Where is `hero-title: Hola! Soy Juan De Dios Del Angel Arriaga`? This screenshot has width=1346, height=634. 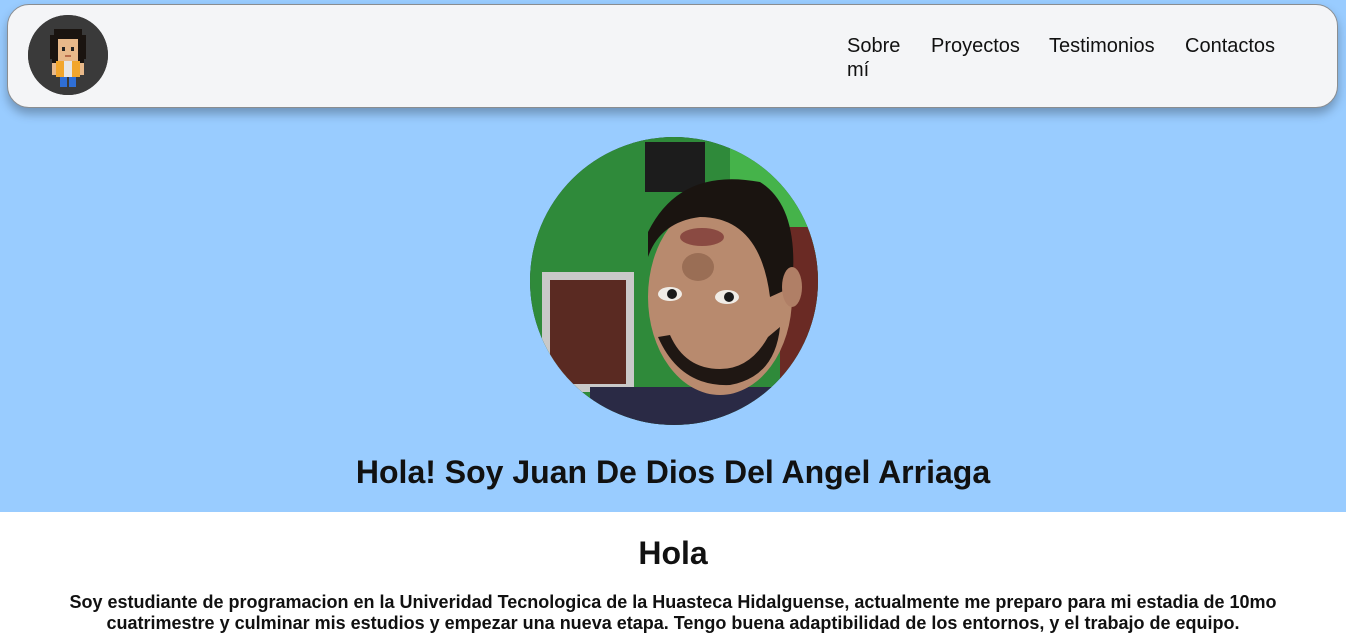 hero-title: Hola! Soy Juan De Dios Del Angel Arriaga is located at coordinates (673, 472).